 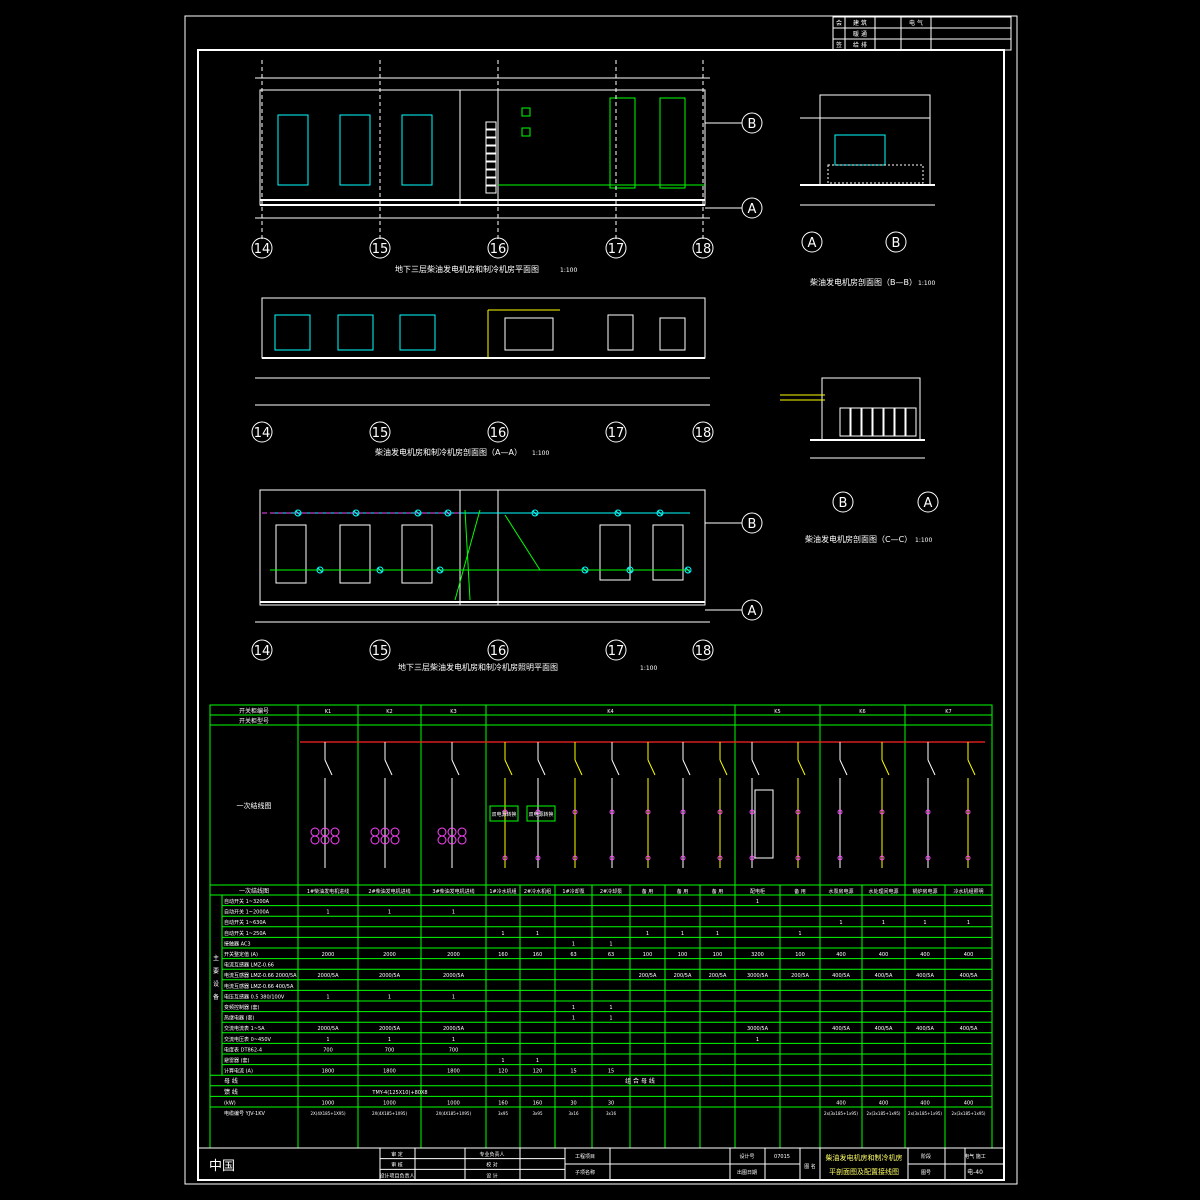 What do you see at coordinates (884, 955) in the screenshot?
I see `row-value: 400` at bounding box center [884, 955].